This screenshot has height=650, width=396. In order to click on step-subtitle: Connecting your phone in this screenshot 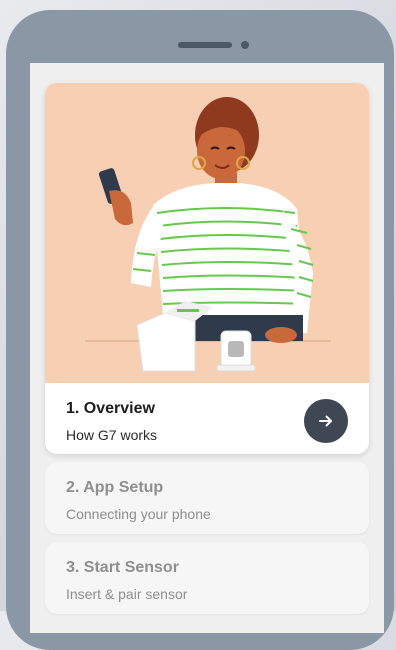, I will do `click(138, 514)`.